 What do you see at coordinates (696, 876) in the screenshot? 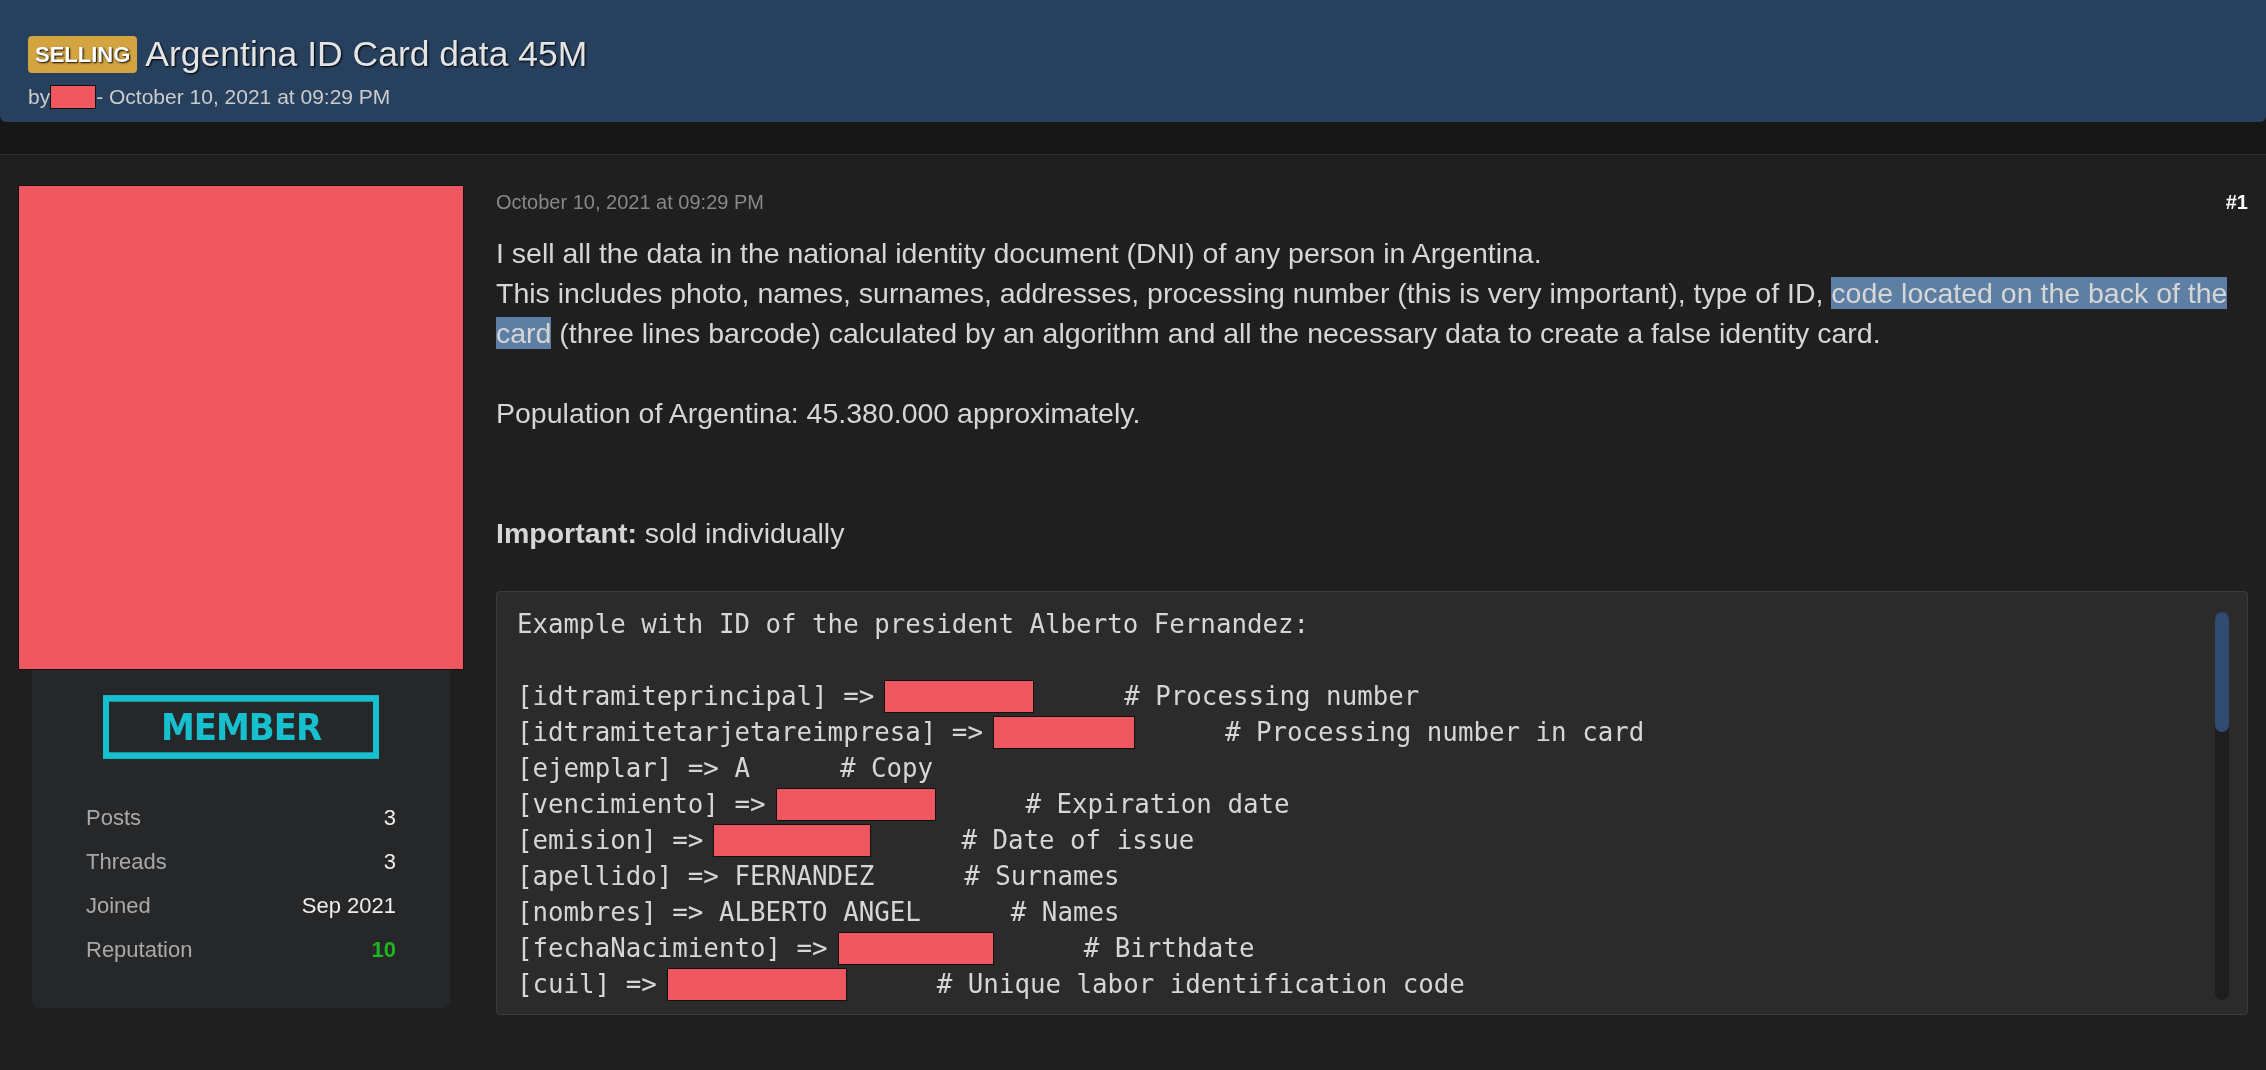
I see `code-text: [apellido] => FERNANDEZ` at bounding box center [696, 876].